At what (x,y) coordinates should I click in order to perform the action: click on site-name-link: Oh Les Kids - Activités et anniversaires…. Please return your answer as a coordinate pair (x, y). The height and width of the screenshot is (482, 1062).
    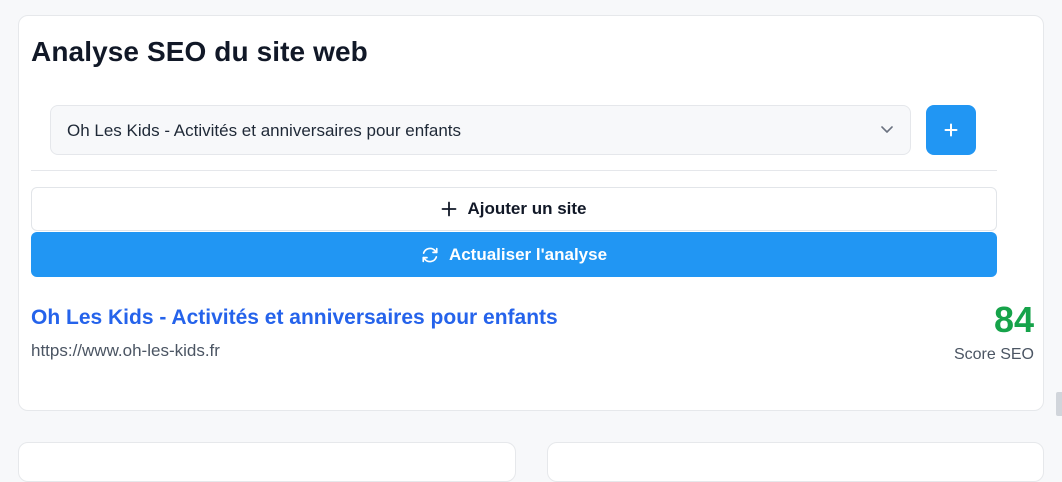
    Looking at the image, I should click on (294, 318).